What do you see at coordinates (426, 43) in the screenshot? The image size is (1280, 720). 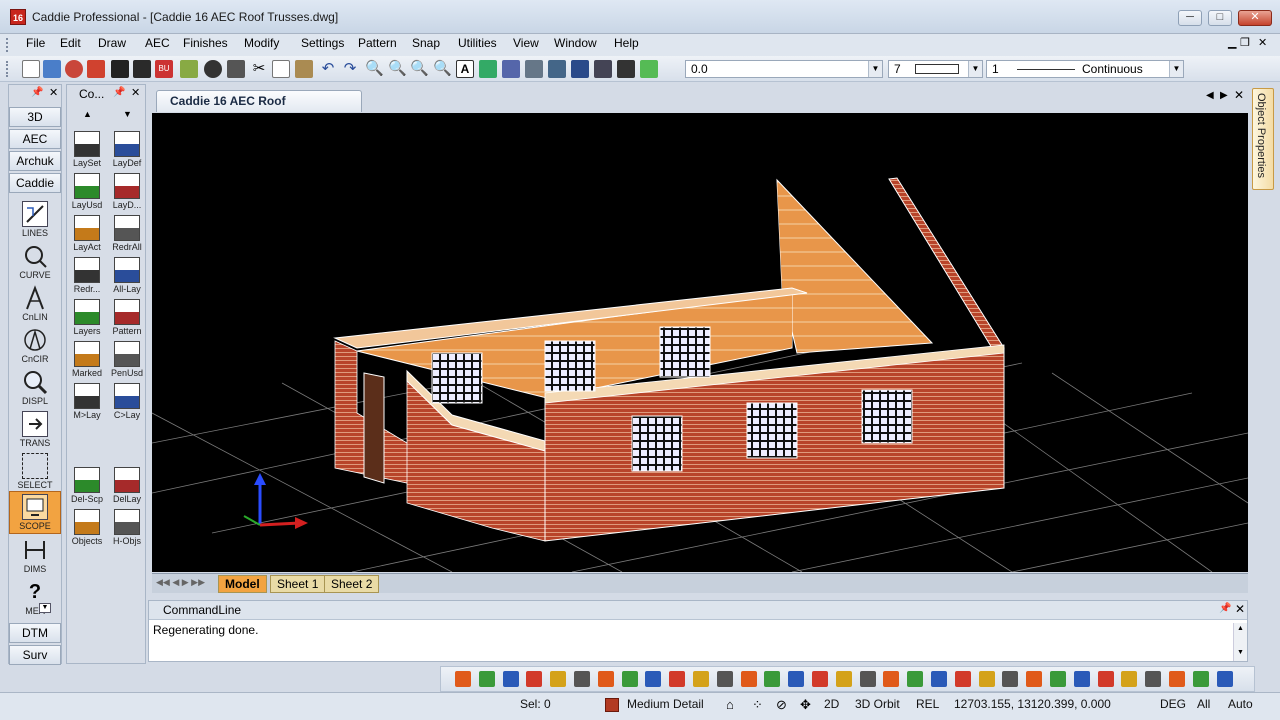 I see `menu-snap: Snap` at bounding box center [426, 43].